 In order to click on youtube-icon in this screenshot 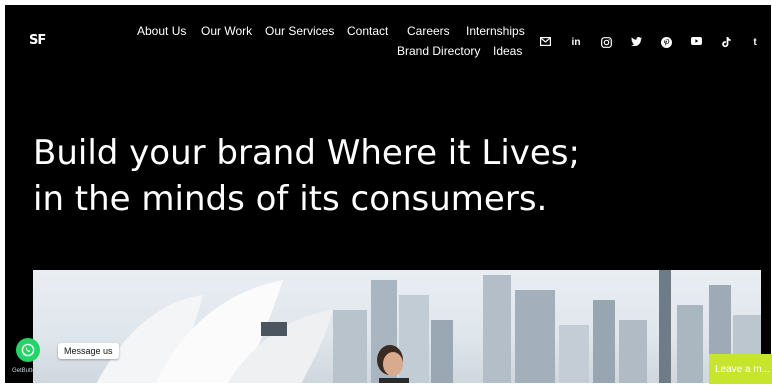, I will do `click(696, 41)`.